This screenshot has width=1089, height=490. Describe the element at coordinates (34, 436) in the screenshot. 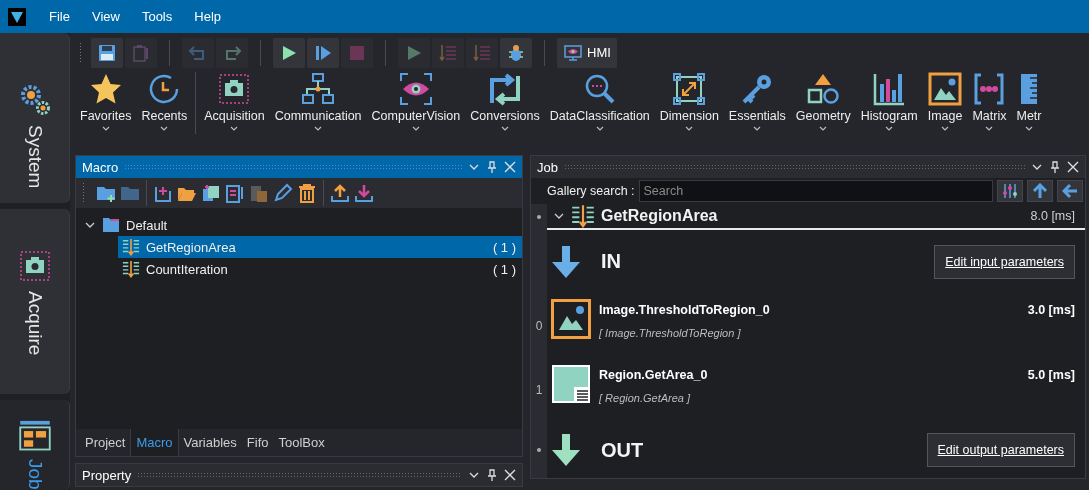

I see `layout-icon` at that location.